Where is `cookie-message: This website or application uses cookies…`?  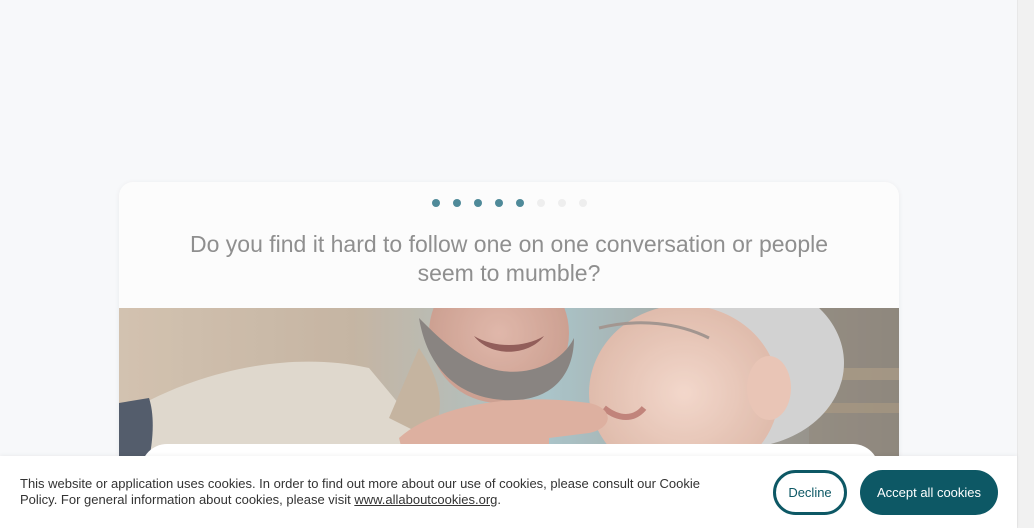 cookie-message: This website or application uses cookies… is located at coordinates (375, 492).